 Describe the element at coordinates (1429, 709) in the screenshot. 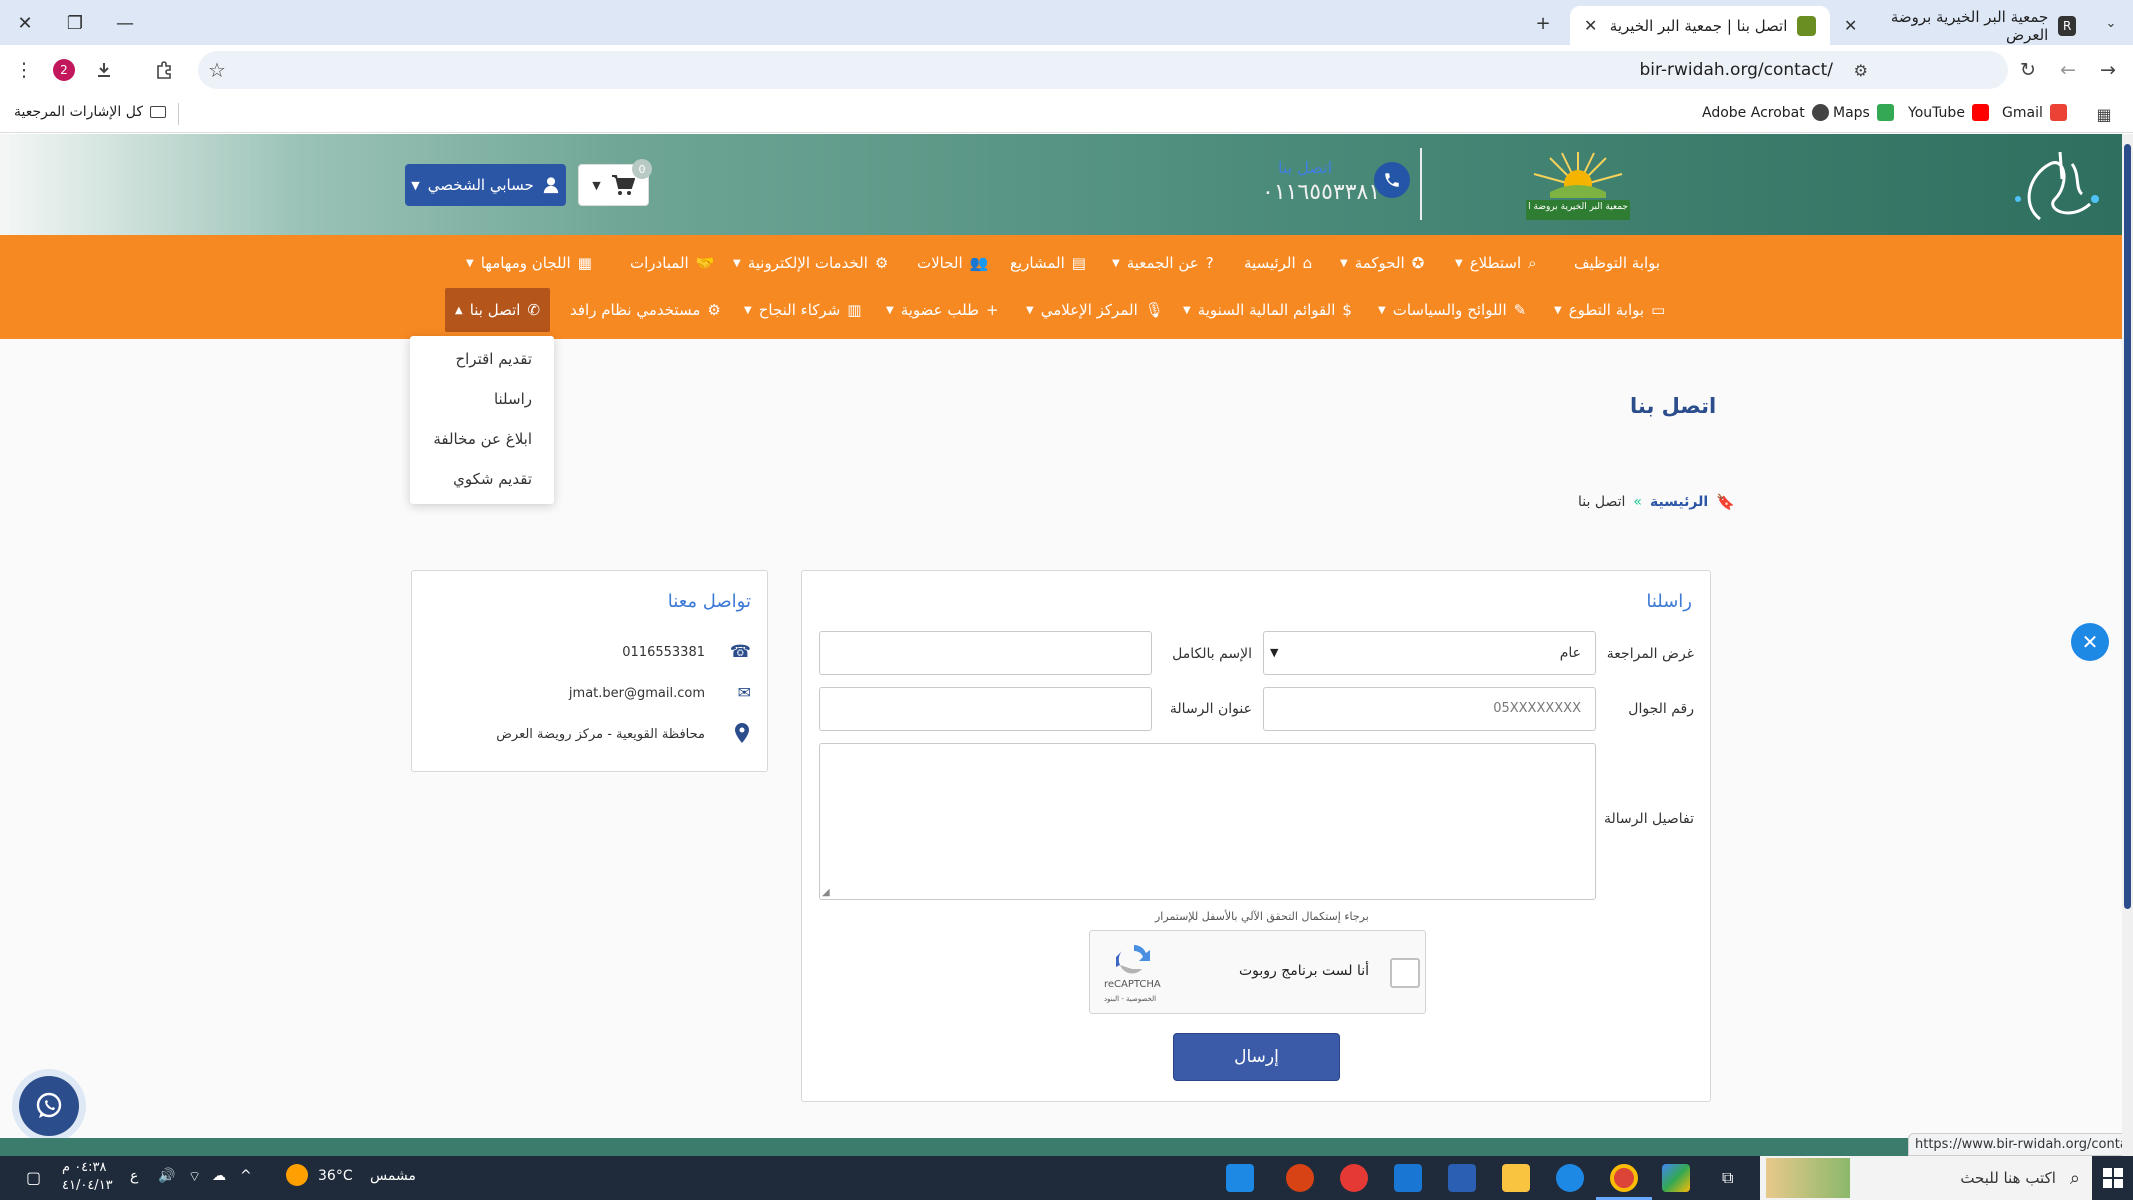

I see `mobile-input: 05XXXXXXXX` at that location.